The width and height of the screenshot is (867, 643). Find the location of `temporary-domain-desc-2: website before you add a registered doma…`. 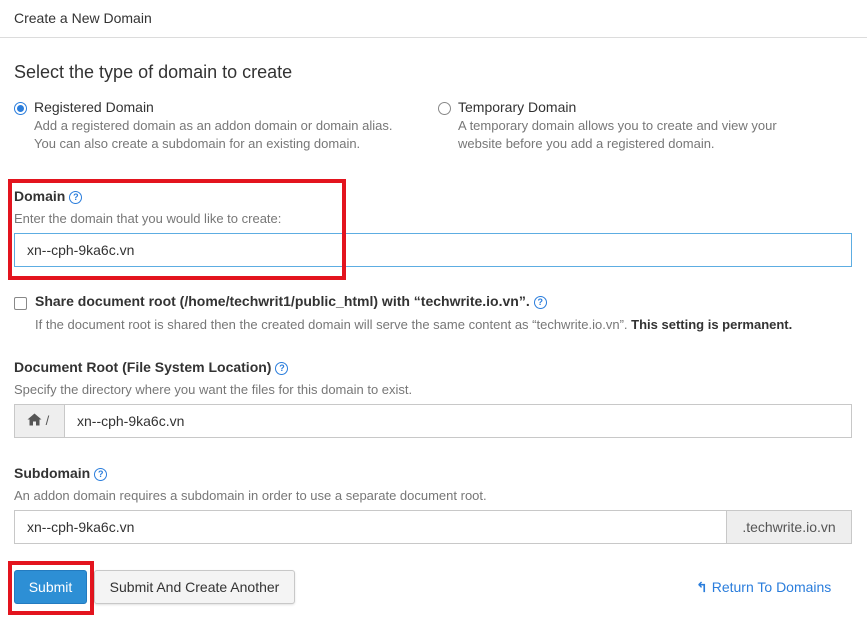

temporary-domain-desc-2: website before you add a registered doma… is located at coordinates (586, 143).